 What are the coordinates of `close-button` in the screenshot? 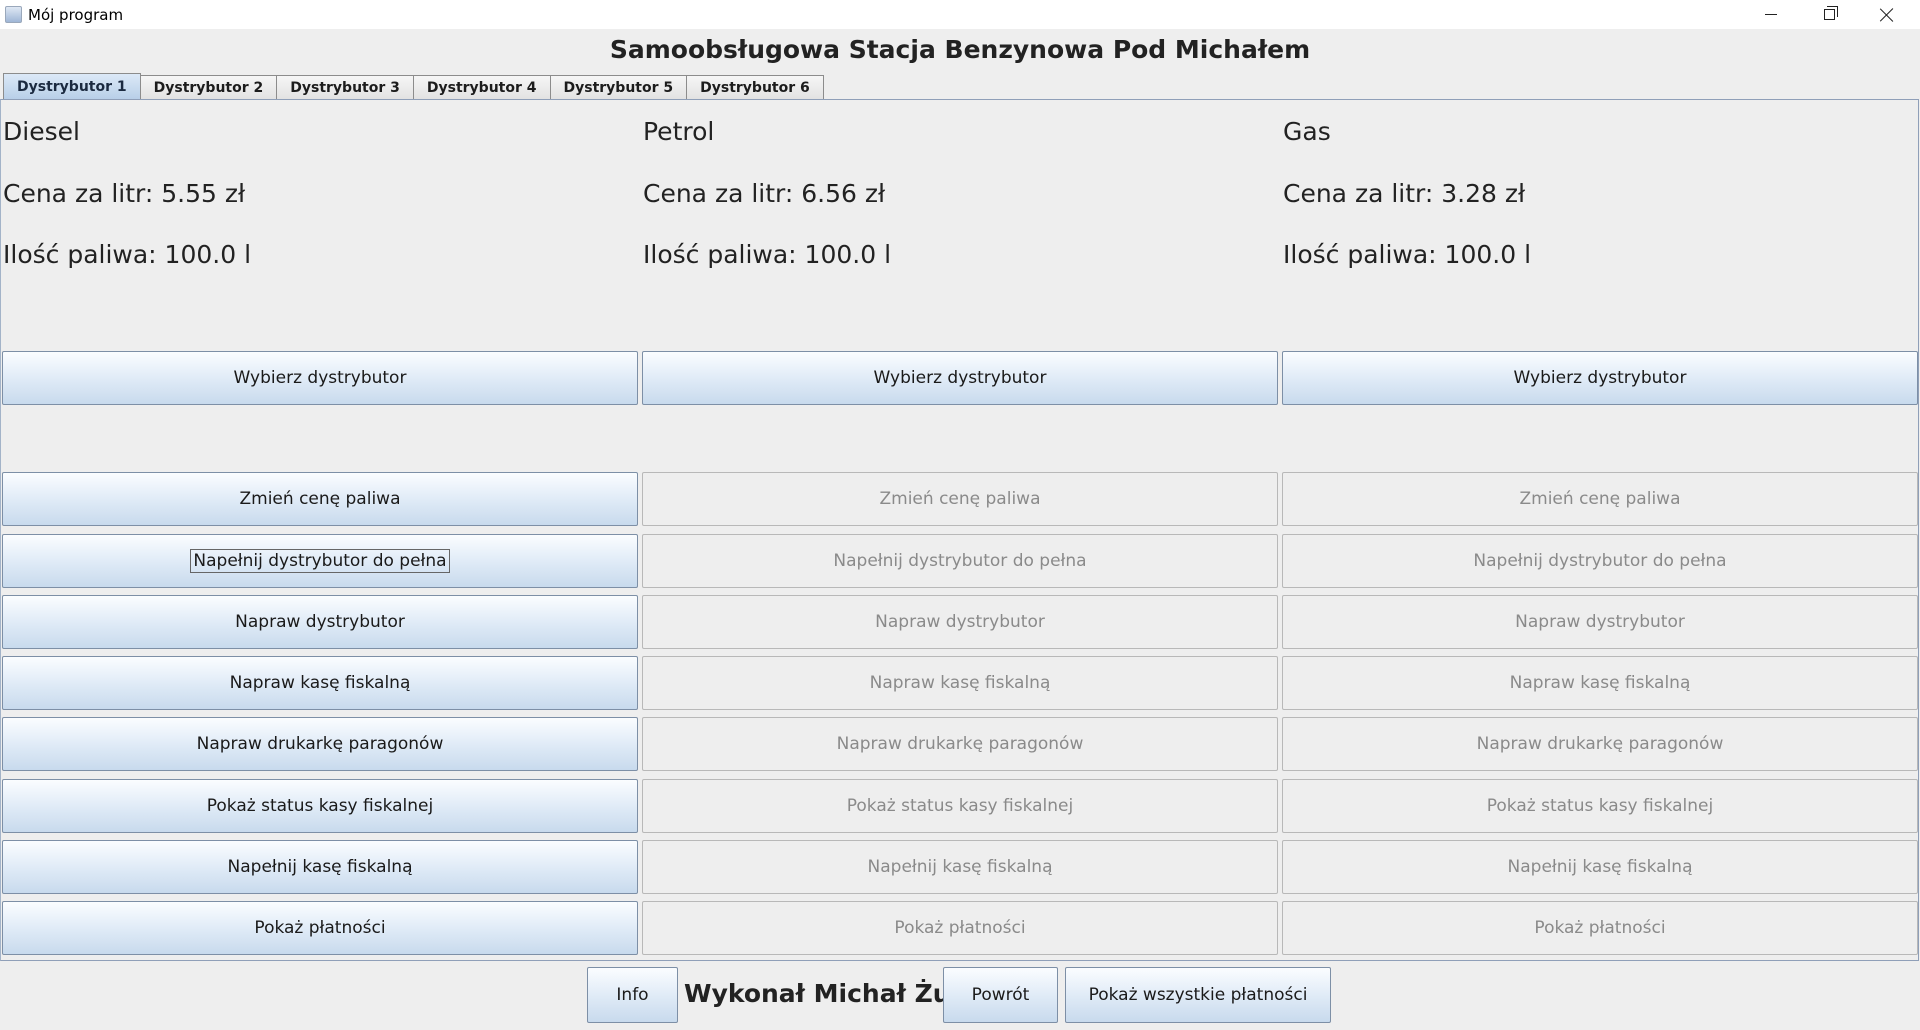 It's located at (1887, 14).